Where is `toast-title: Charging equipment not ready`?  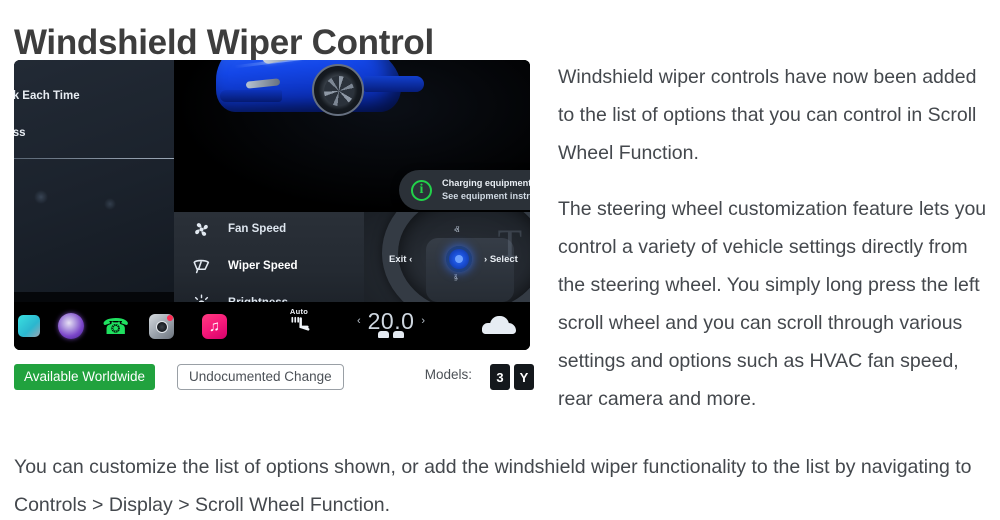 toast-title: Charging equipment not ready is located at coordinates (486, 183).